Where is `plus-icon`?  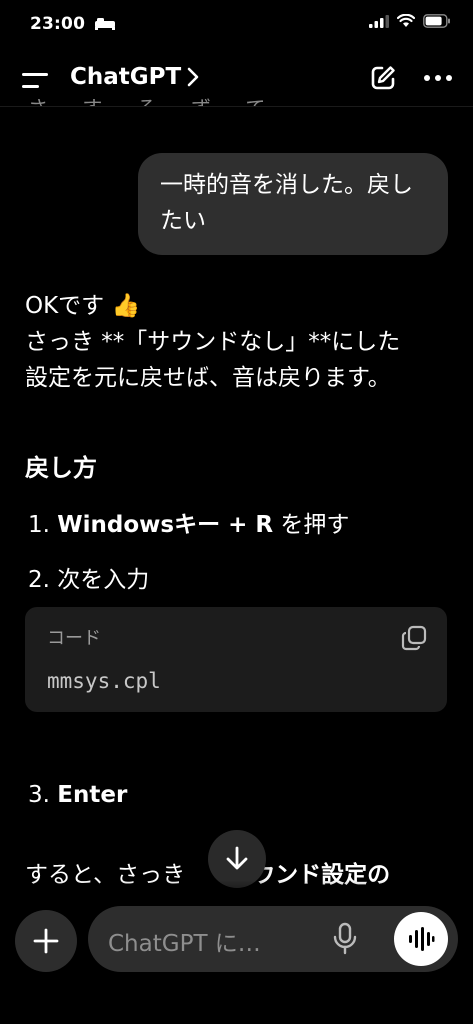 plus-icon is located at coordinates (46, 941).